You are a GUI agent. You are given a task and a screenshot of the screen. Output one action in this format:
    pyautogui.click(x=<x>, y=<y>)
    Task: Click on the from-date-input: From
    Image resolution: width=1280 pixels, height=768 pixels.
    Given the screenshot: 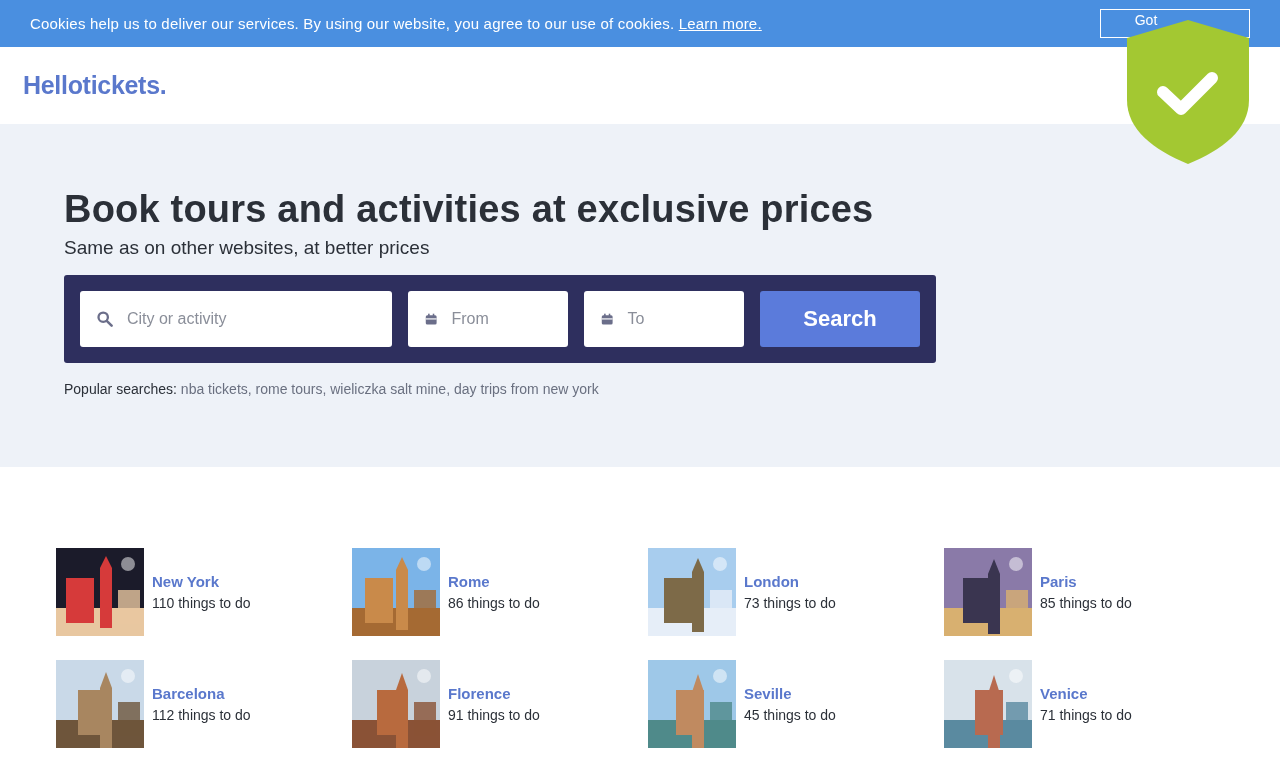 What is the action you would take?
    pyautogui.click(x=500, y=319)
    